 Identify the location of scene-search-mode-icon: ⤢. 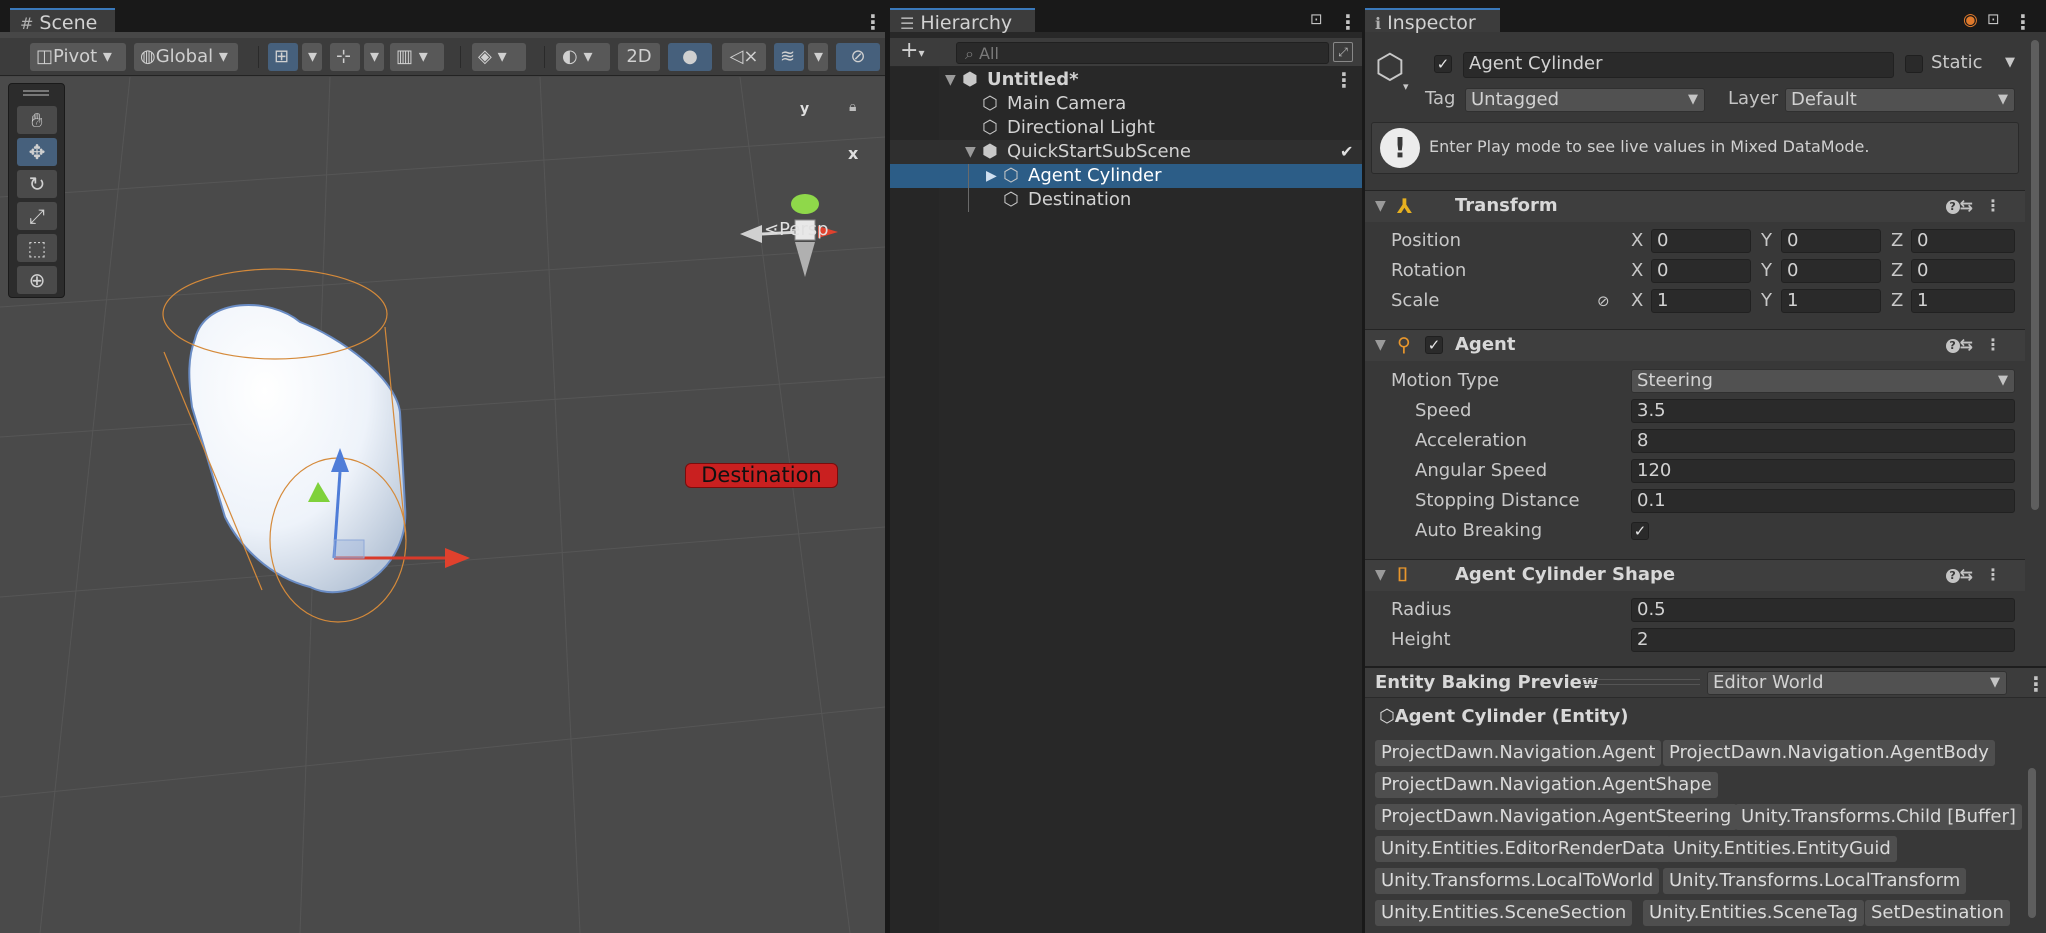
(1343, 52).